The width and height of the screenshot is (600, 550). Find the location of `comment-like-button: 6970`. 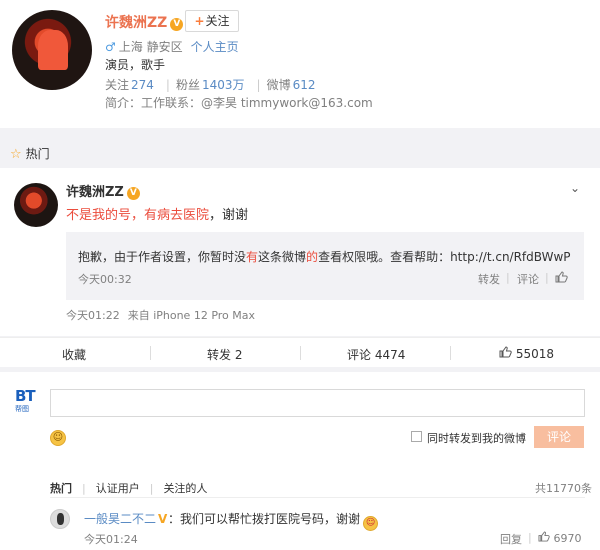

comment-like-button: 6970 is located at coordinates (560, 538).